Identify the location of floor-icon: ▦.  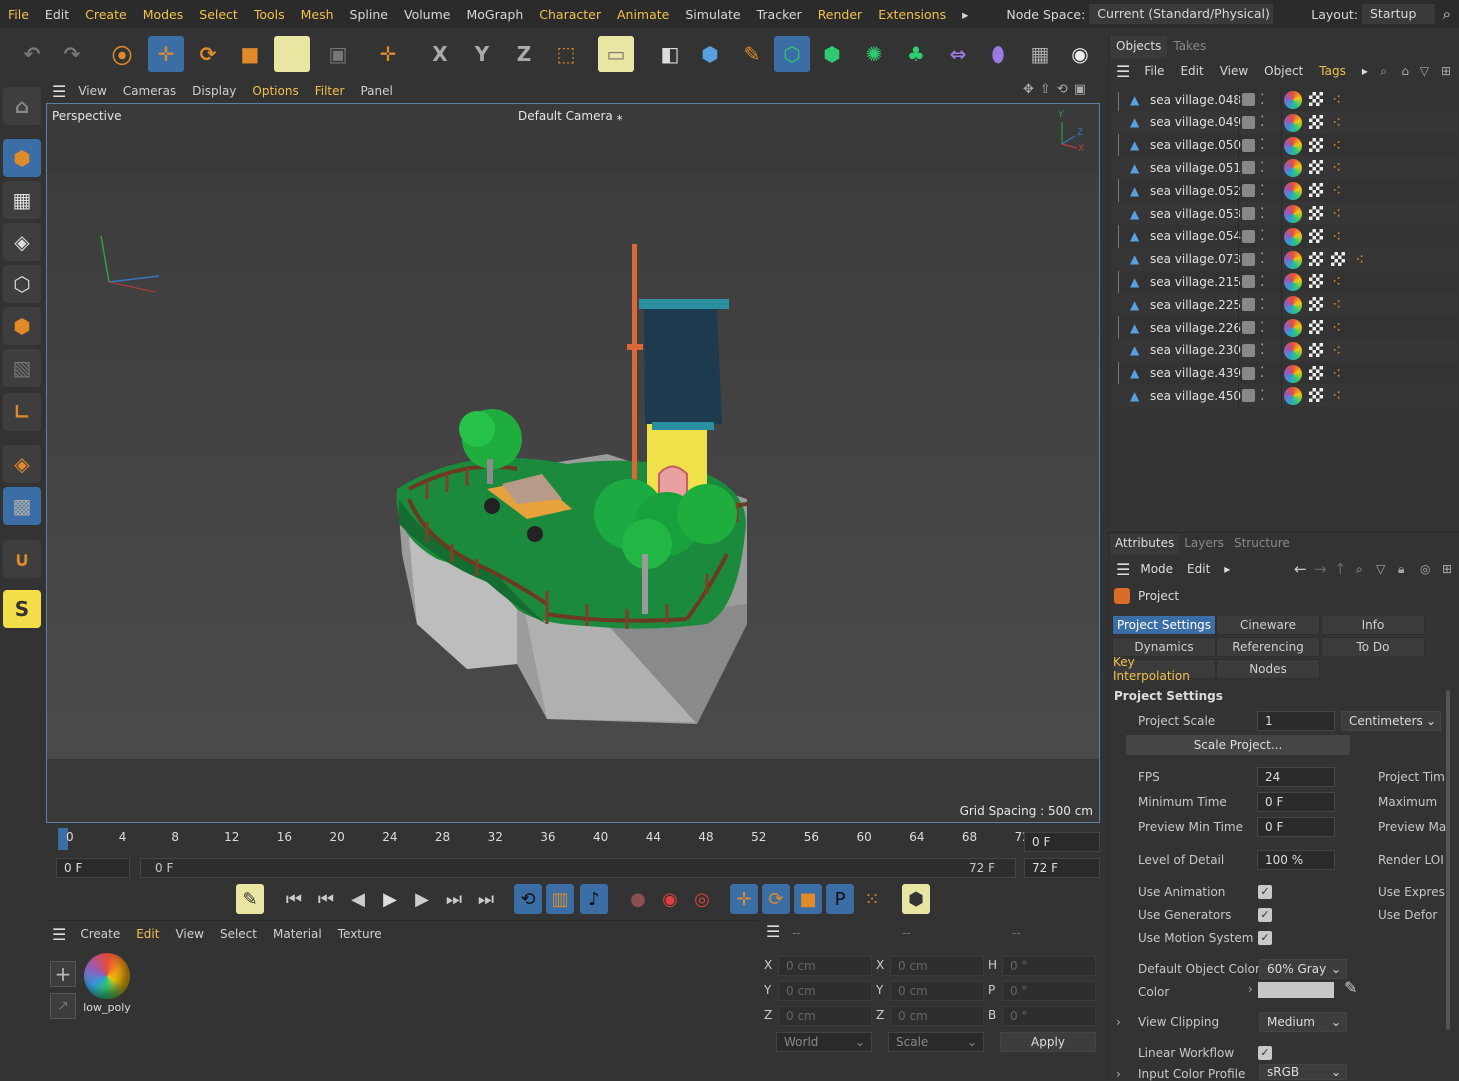
(1040, 54).